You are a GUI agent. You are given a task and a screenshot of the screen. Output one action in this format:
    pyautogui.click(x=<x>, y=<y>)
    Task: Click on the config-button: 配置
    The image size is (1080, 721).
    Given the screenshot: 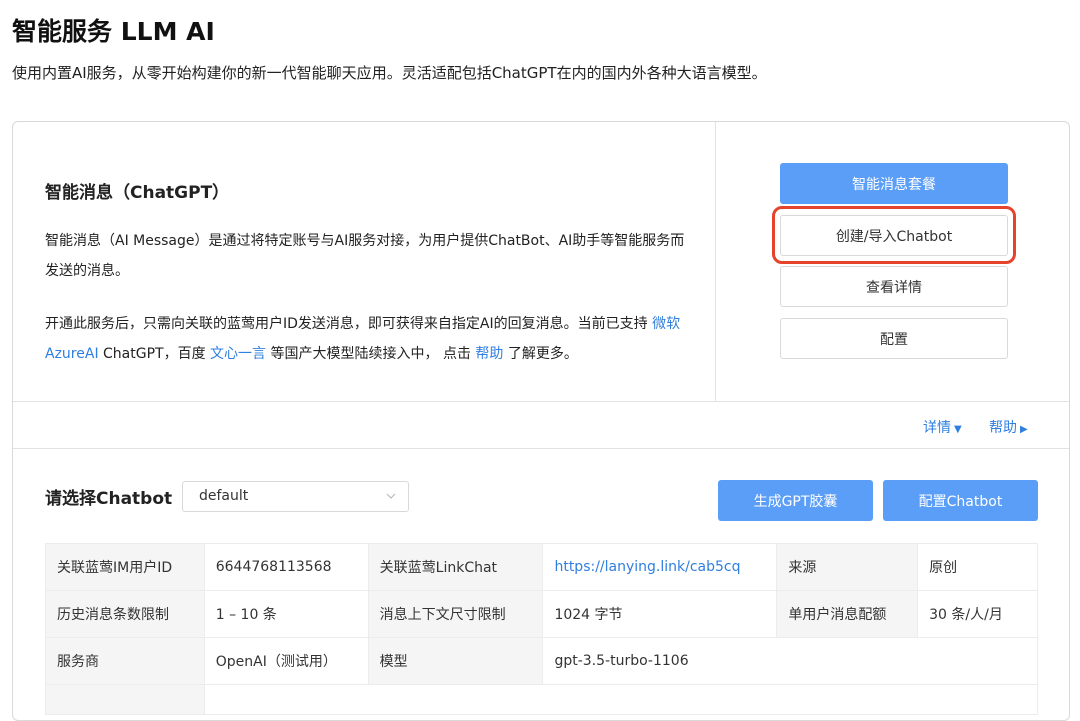 What is the action you would take?
    pyautogui.click(x=894, y=338)
    